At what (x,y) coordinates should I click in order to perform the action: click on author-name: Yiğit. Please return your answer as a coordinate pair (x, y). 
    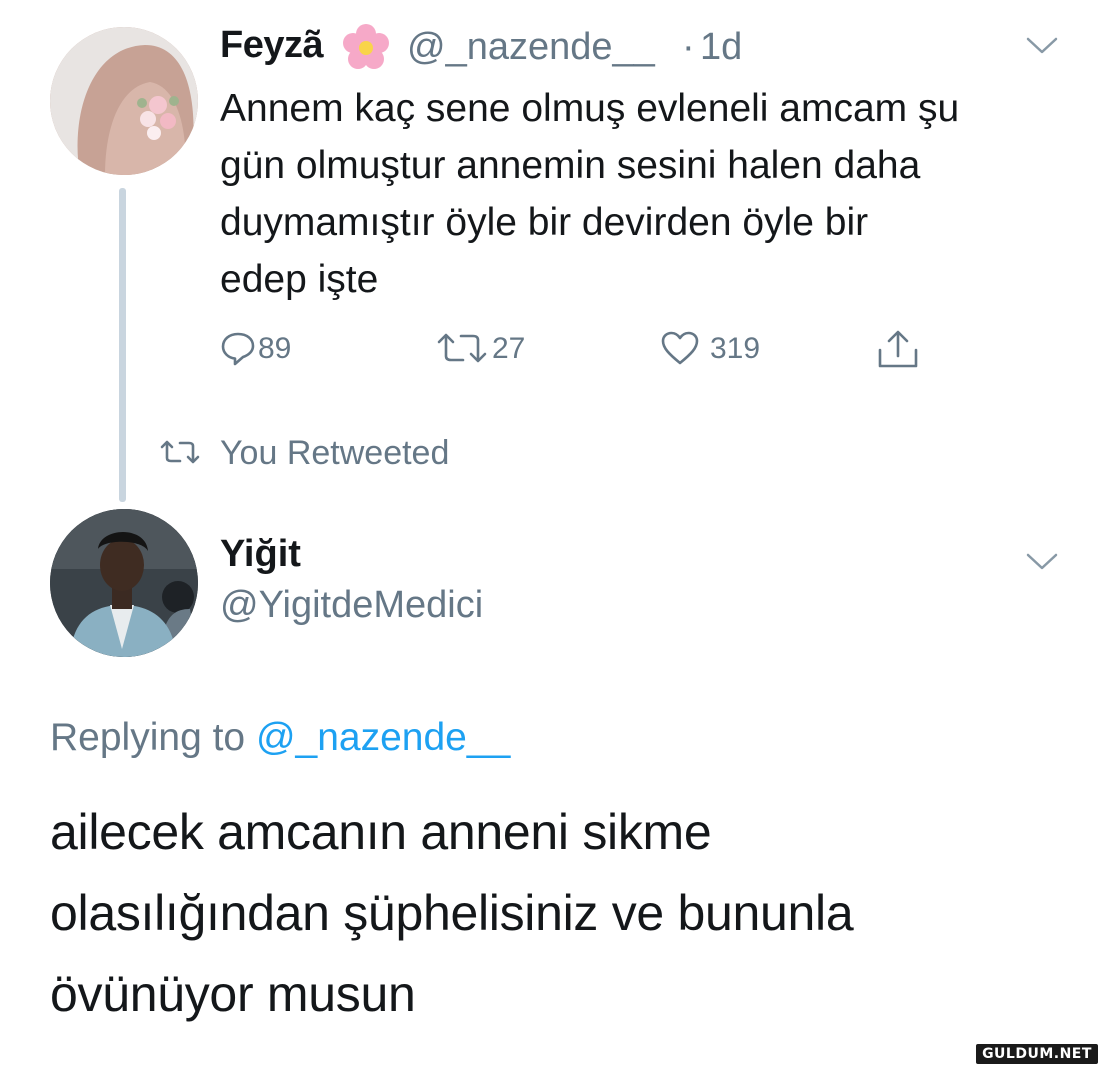
    Looking at the image, I should click on (260, 554).